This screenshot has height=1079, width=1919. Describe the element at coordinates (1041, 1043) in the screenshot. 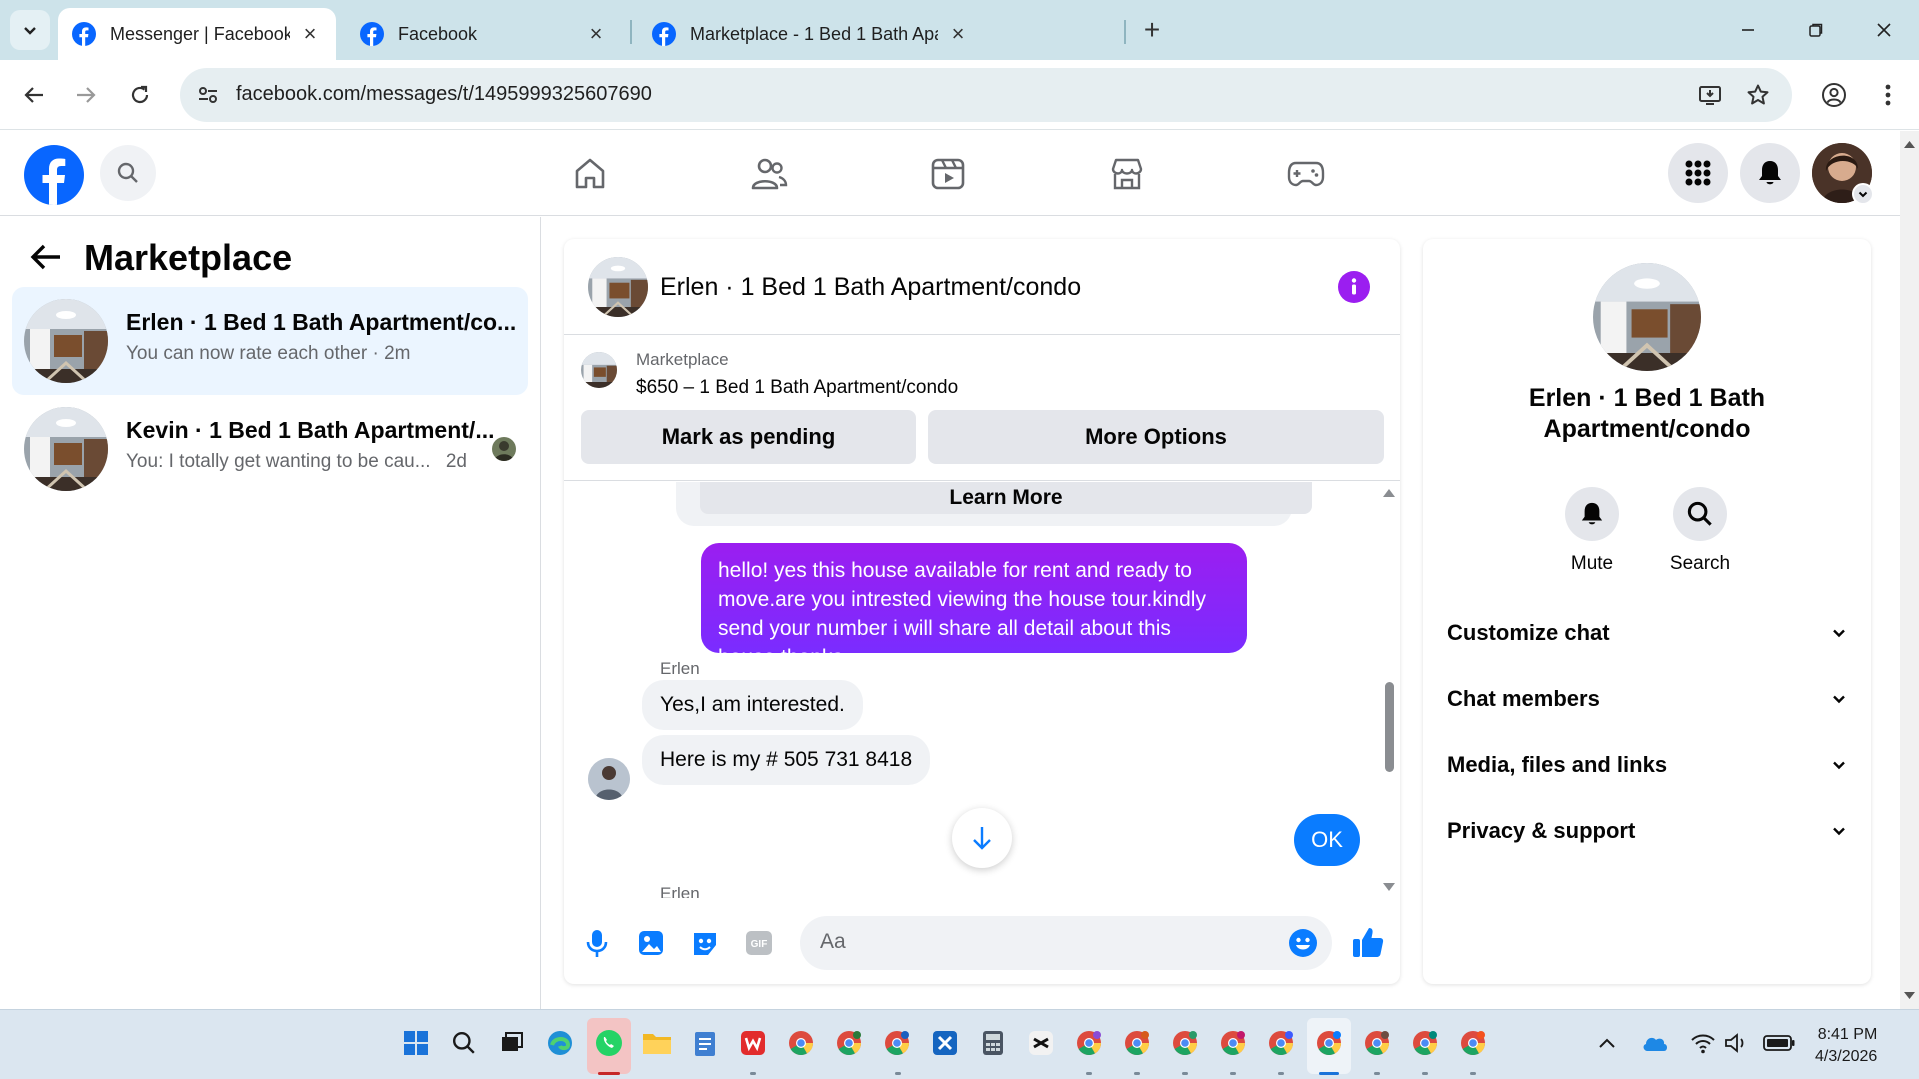

I see `capcut-app-icon` at that location.